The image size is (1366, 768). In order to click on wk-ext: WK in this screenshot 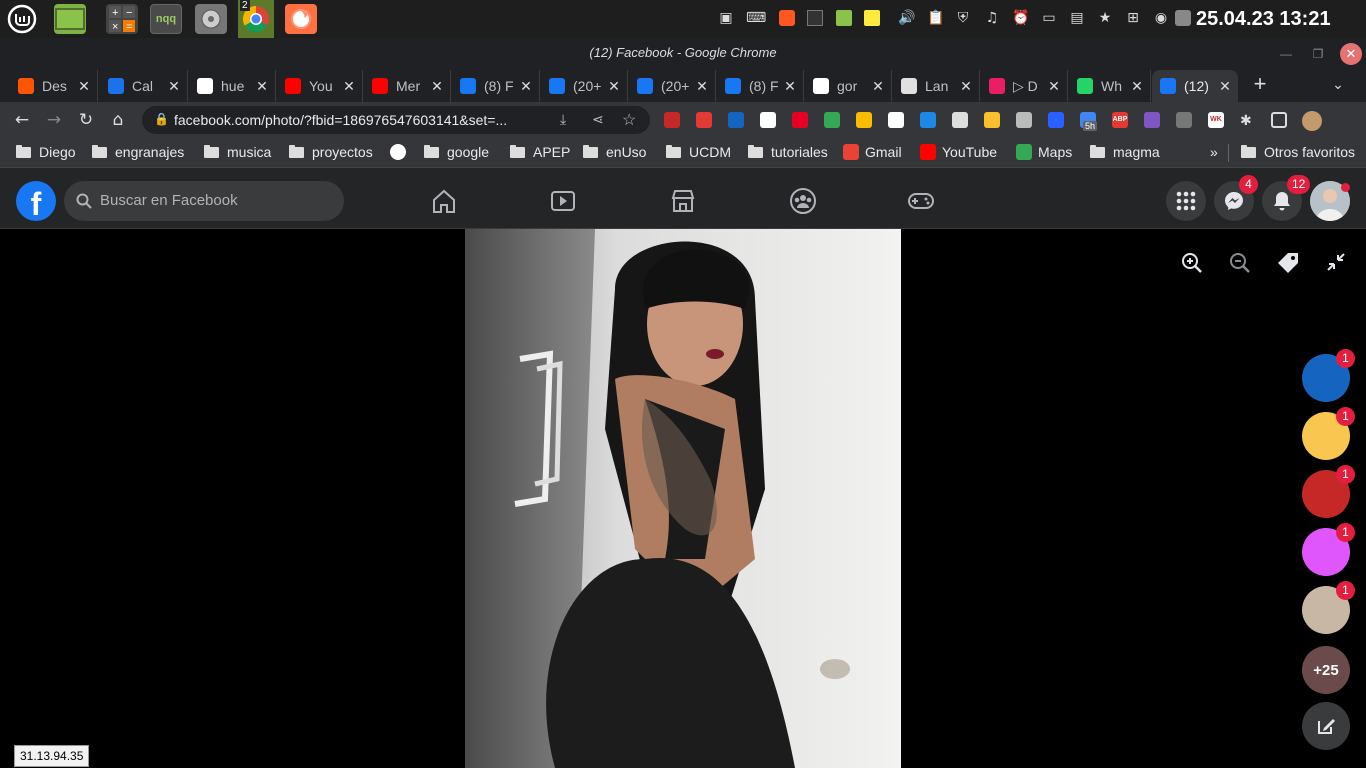, I will do `click(1216, 120)`.